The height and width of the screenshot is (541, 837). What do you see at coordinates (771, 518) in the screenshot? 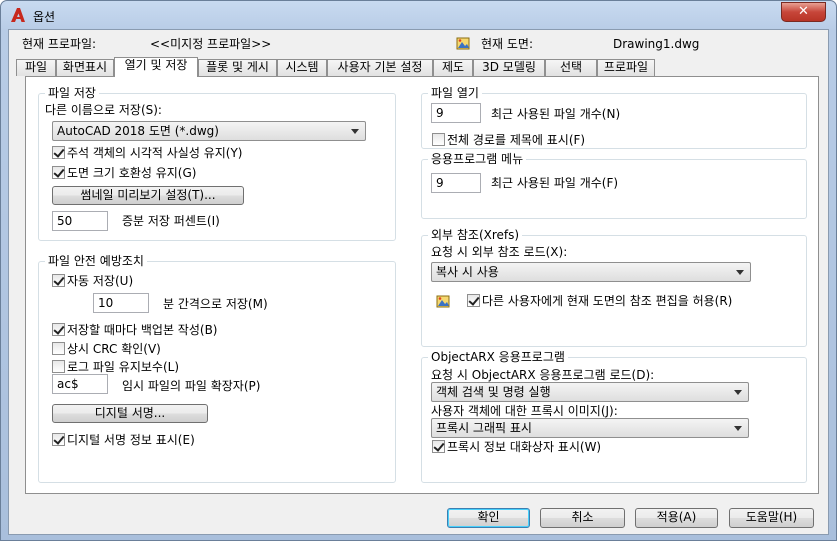
I see `help-button: 도움말(H)` at bounding box center [771, 518].